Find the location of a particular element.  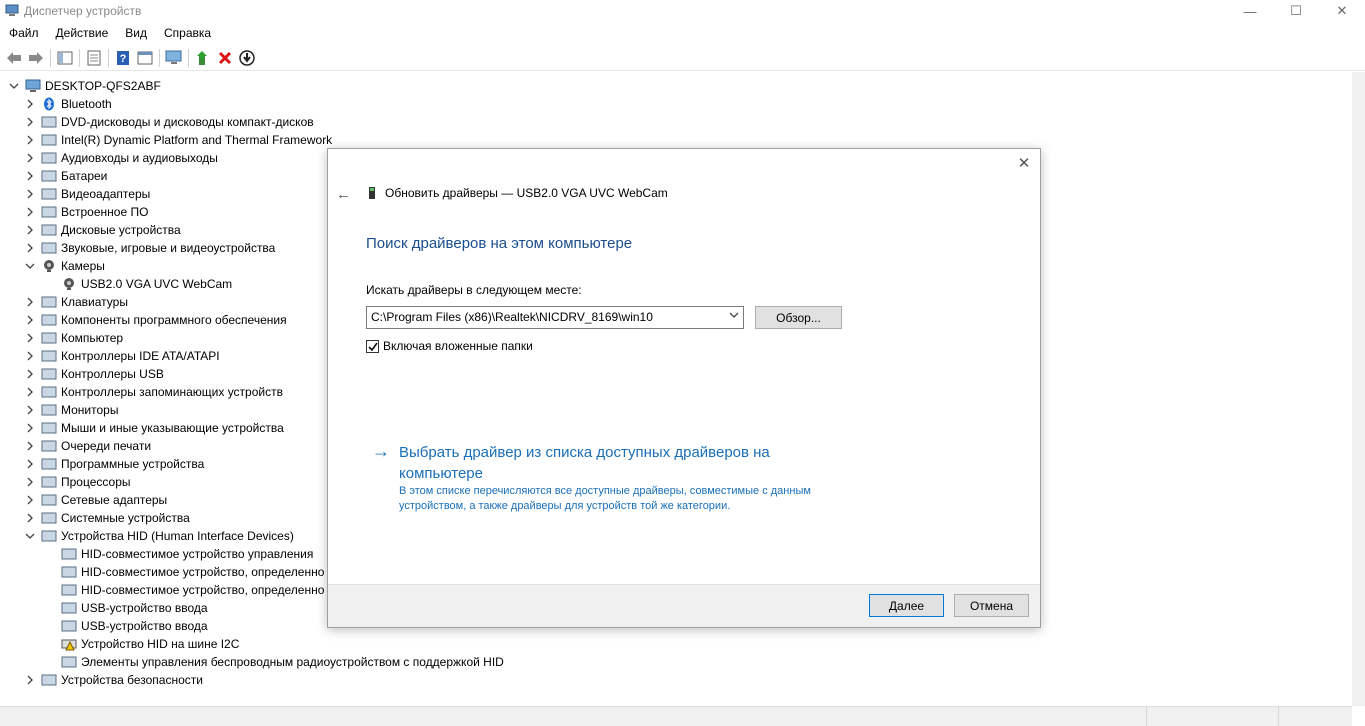

show-hide-tree-button is located at coordinates (65, 58).